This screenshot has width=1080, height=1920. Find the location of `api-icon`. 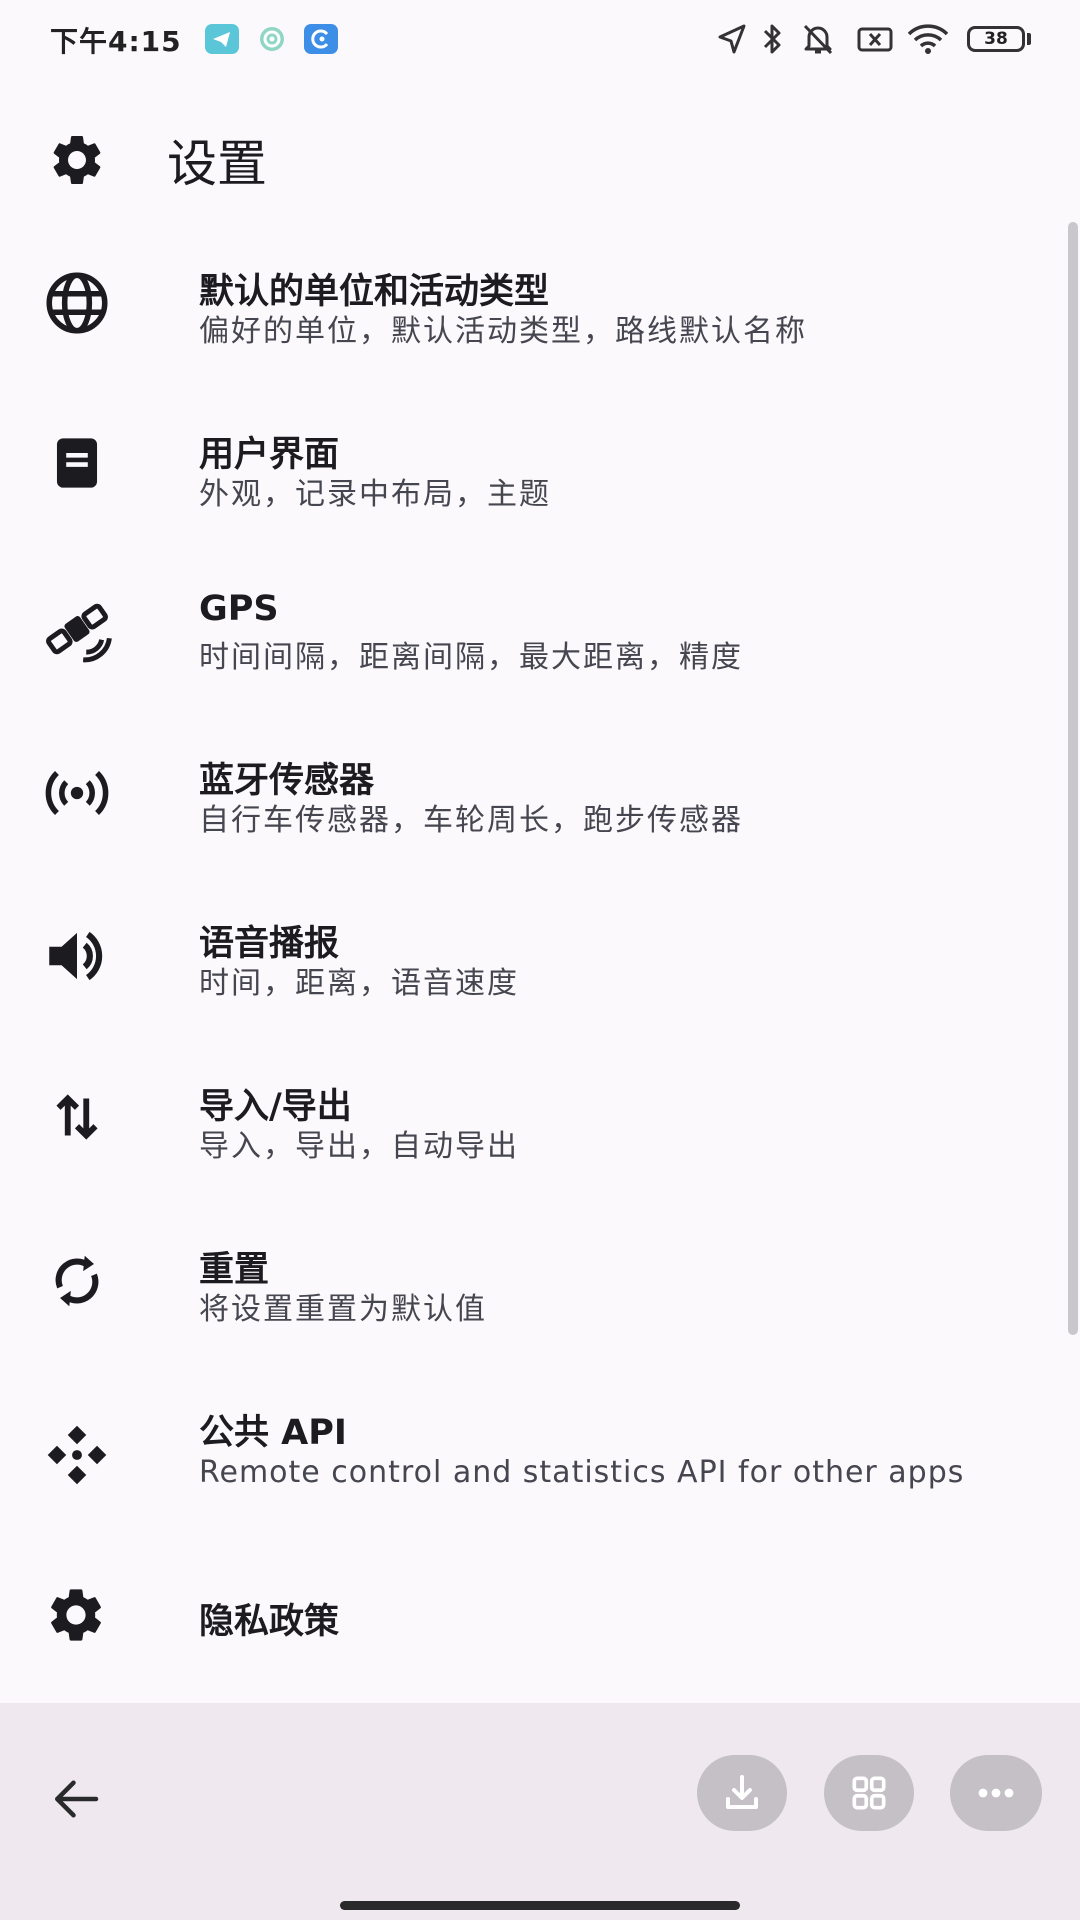

api-icon is located at coordinates (77, 1455).